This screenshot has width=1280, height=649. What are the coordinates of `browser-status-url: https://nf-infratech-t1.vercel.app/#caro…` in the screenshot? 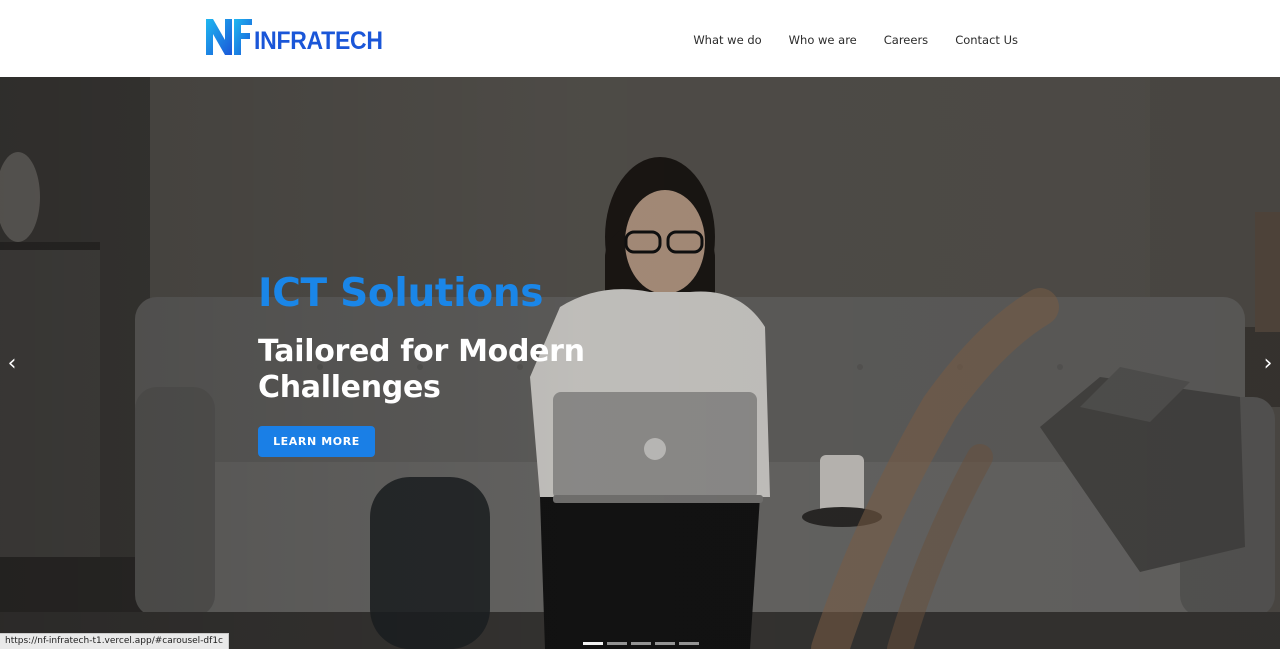 It's located at (114, 641).